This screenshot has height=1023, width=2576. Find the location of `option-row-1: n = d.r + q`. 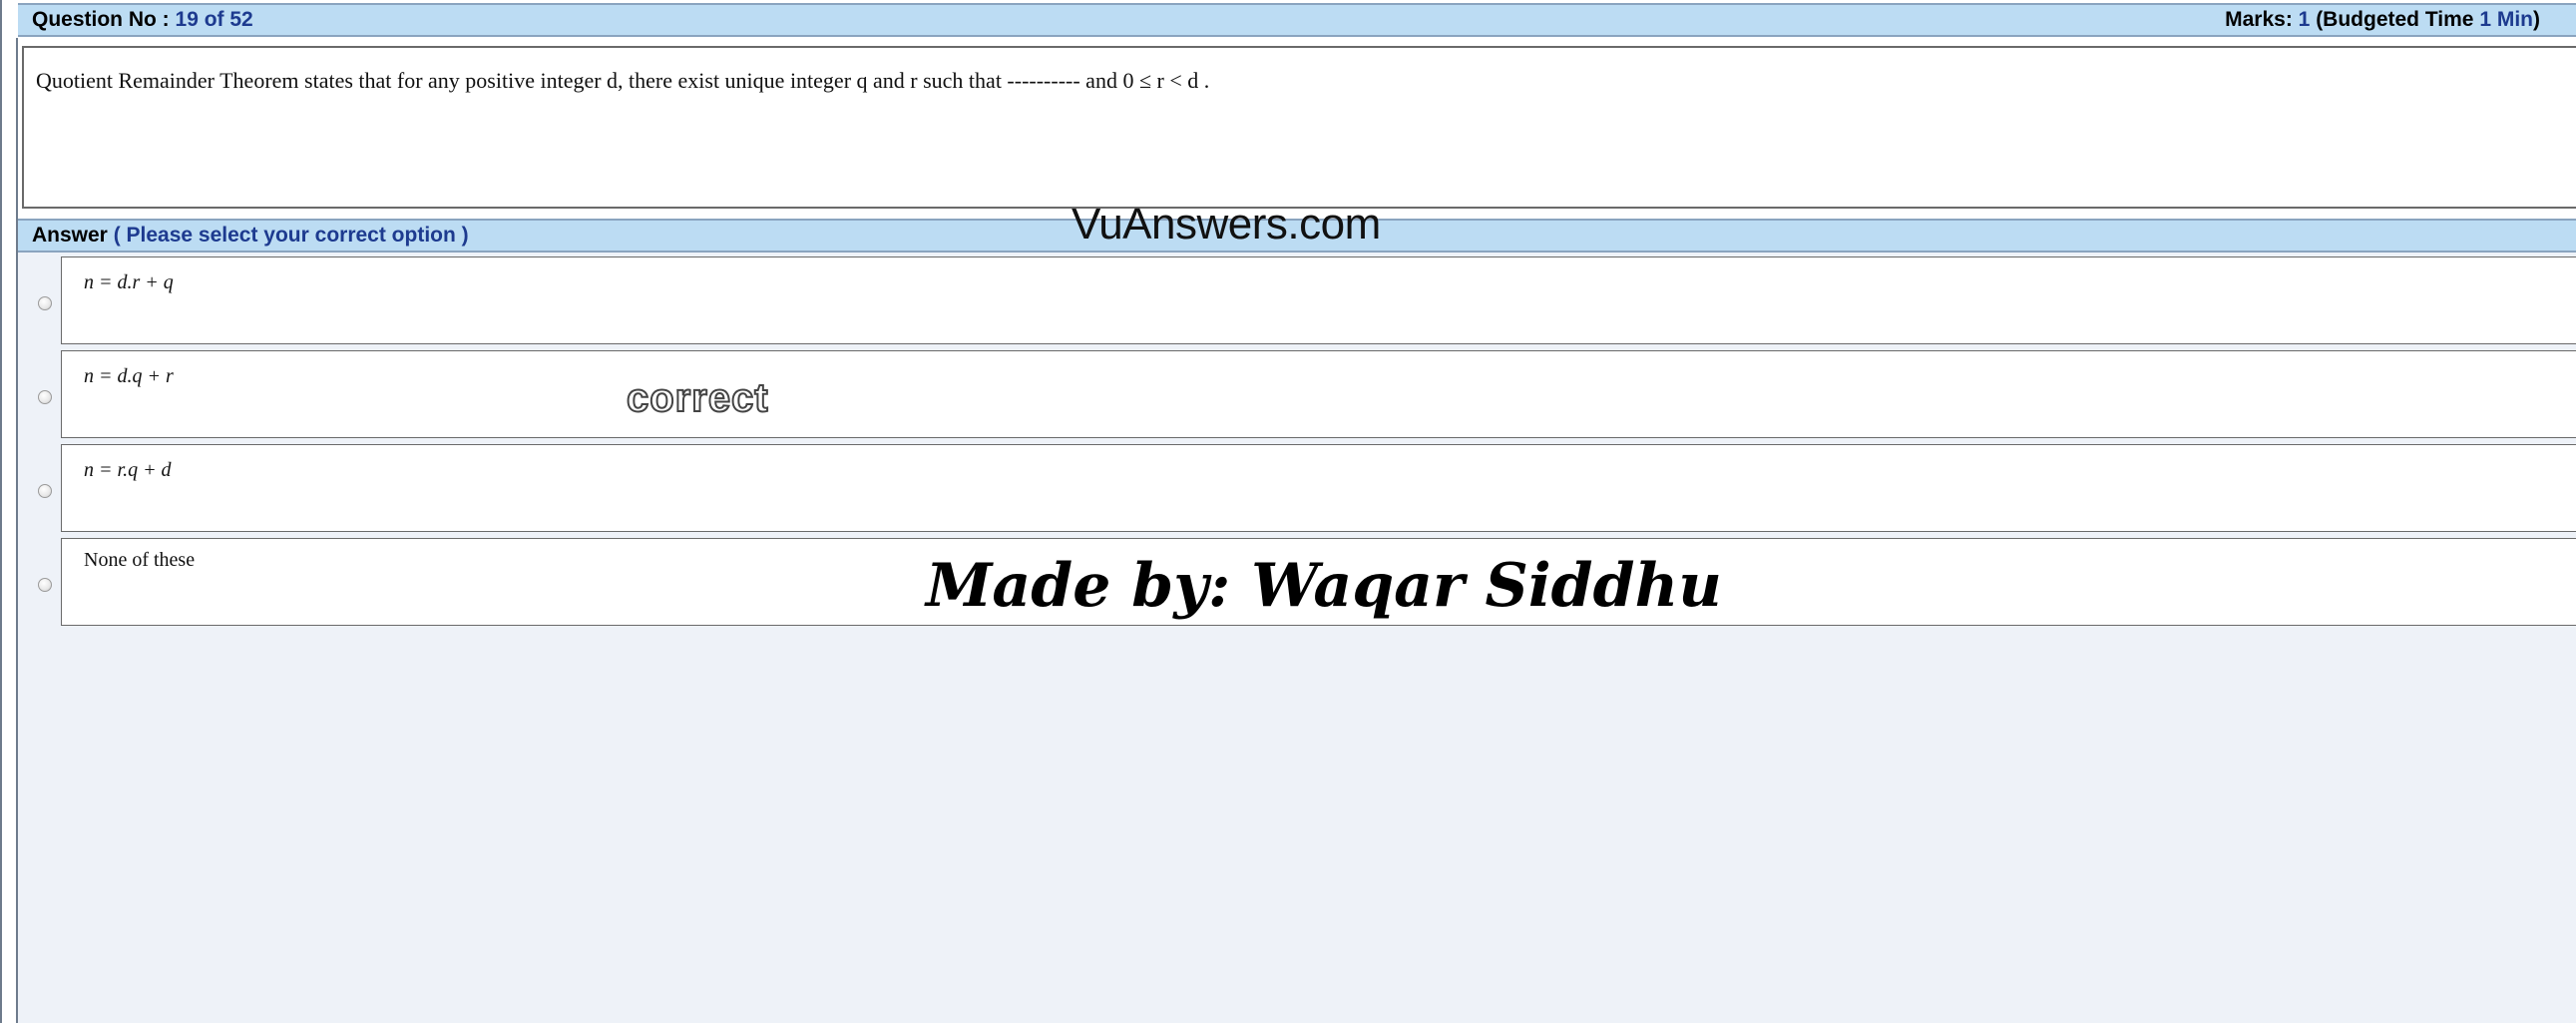

option-row-1: n = d.r + q is located at coordinates (1297, 302).